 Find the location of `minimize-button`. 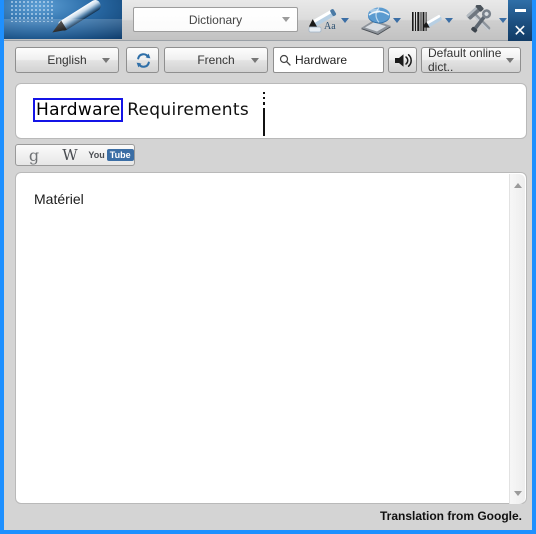

minimize-button is located at coordinates (520, 10).